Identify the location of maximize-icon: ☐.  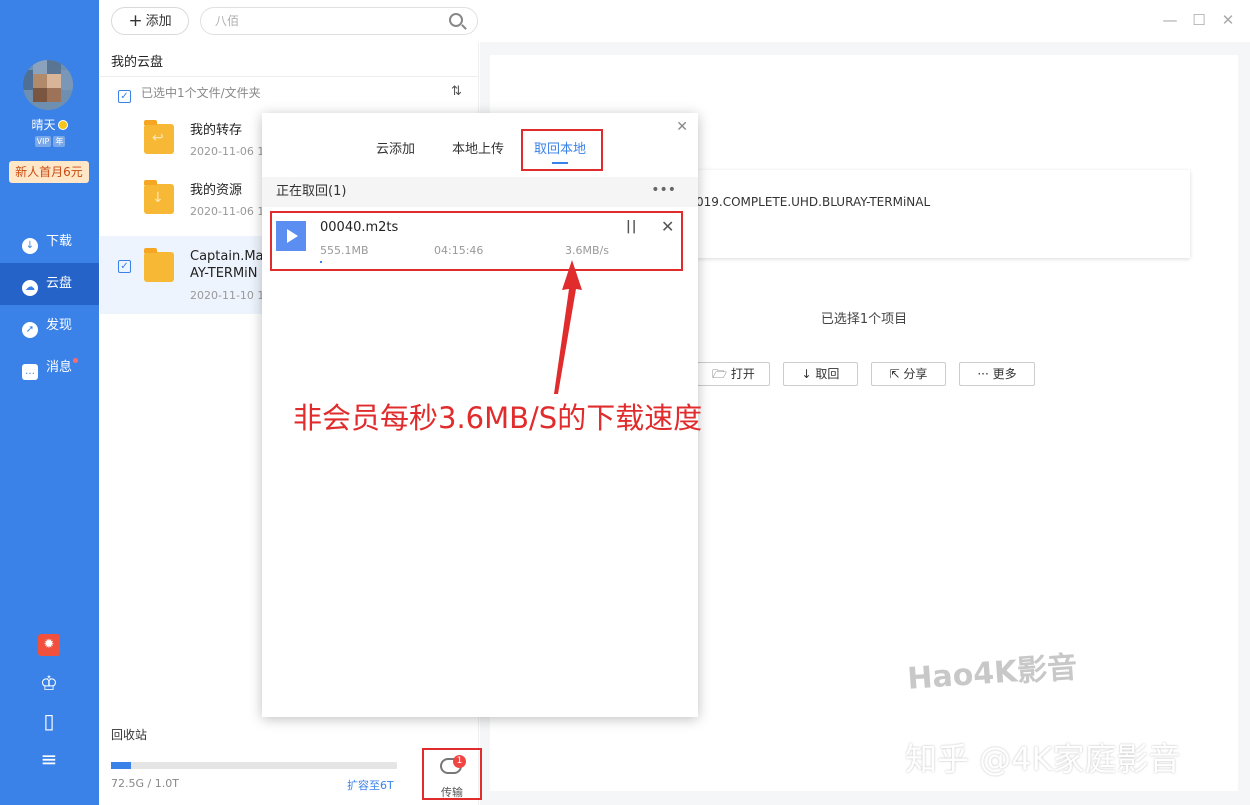
(1199, 20).